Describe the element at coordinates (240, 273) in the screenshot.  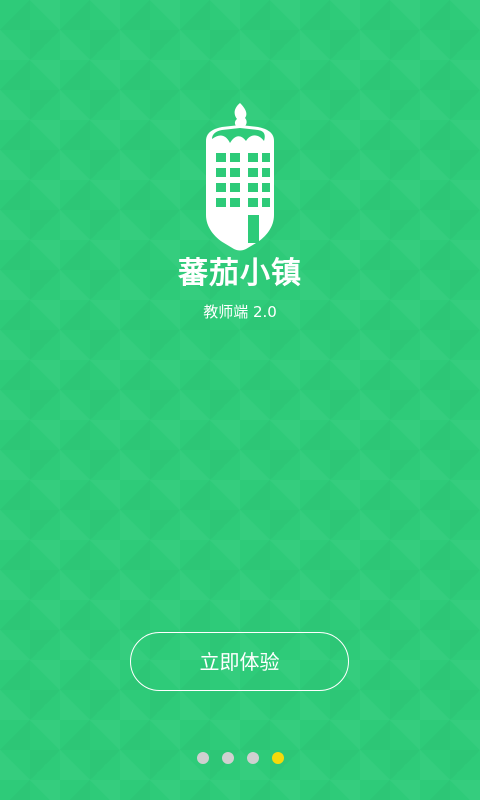
I see `app-name: 蕃茄小镇` at that location.